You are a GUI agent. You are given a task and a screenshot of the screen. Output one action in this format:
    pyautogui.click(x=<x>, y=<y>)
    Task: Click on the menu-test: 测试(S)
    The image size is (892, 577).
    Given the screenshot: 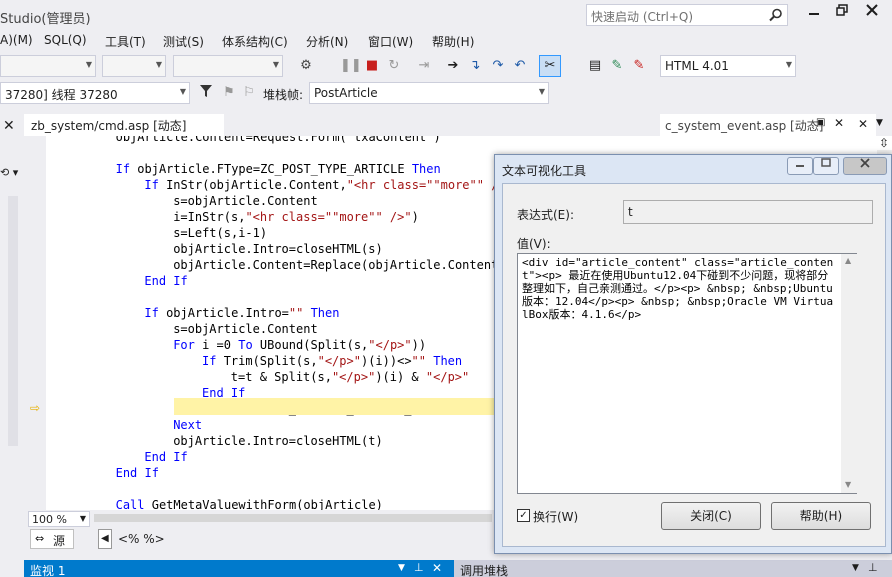 What is the action you would take?
    pyautogui.click(x=183, y=41)
    